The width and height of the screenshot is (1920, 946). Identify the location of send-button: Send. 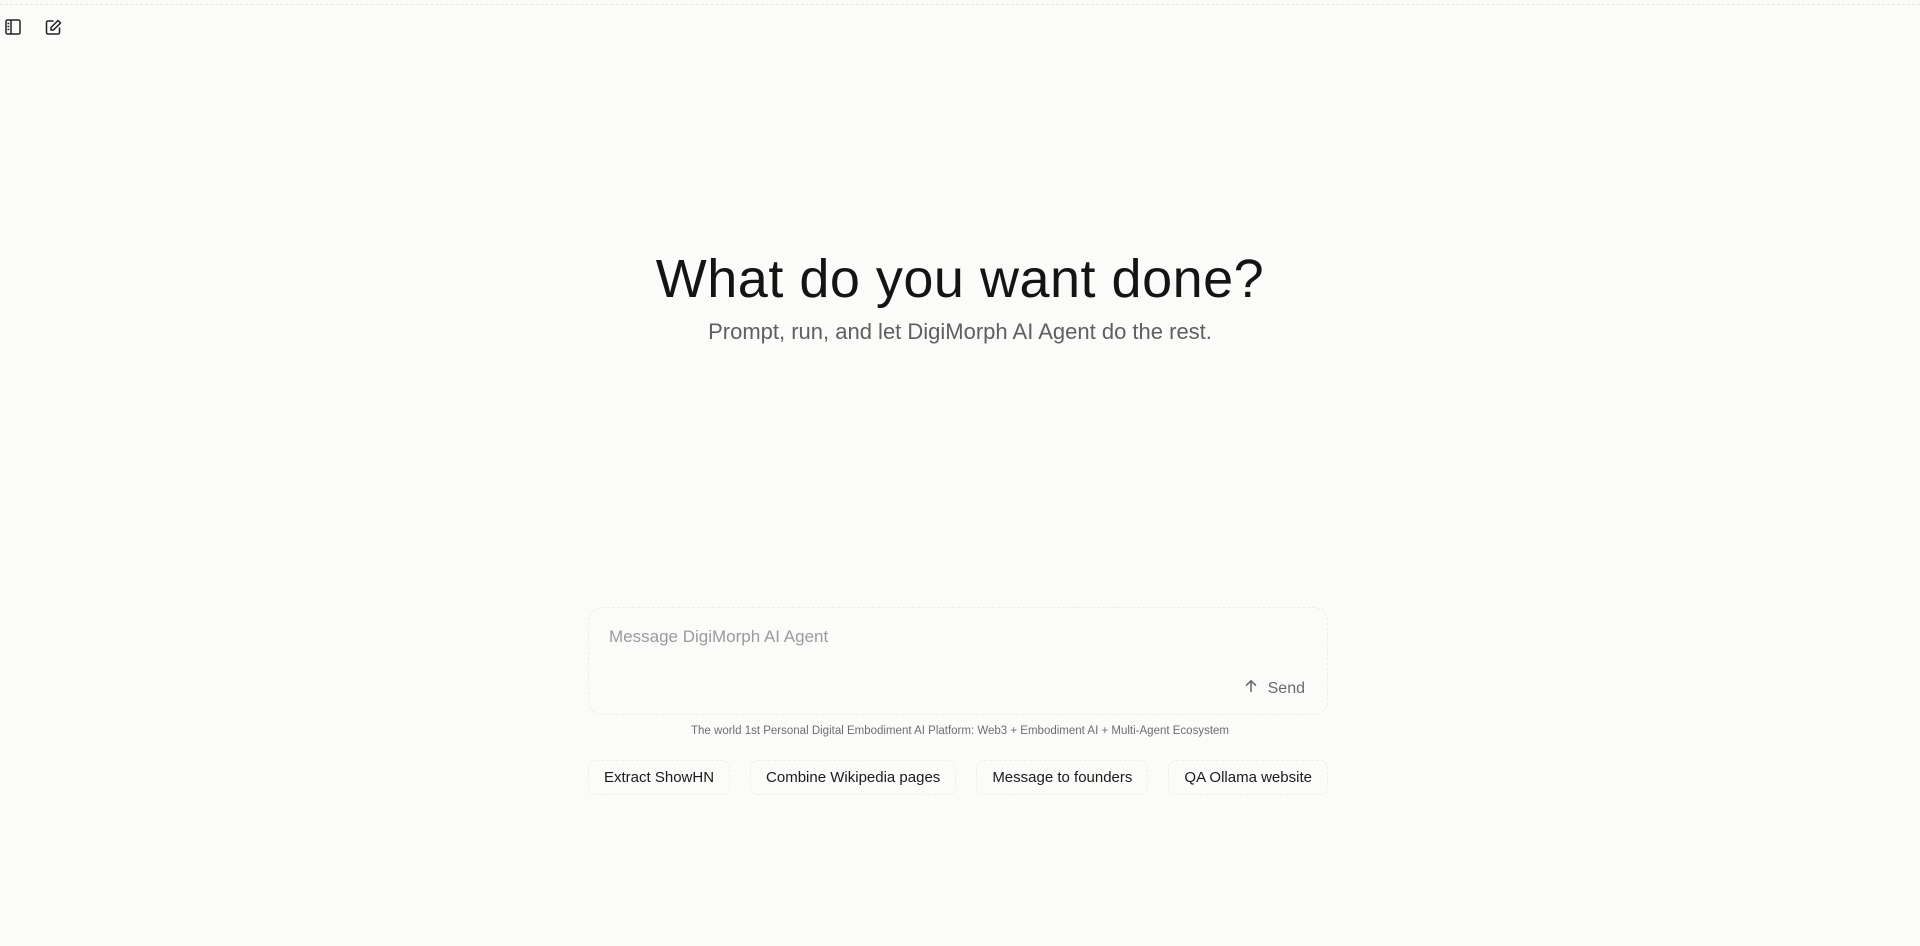
(1274, 688).